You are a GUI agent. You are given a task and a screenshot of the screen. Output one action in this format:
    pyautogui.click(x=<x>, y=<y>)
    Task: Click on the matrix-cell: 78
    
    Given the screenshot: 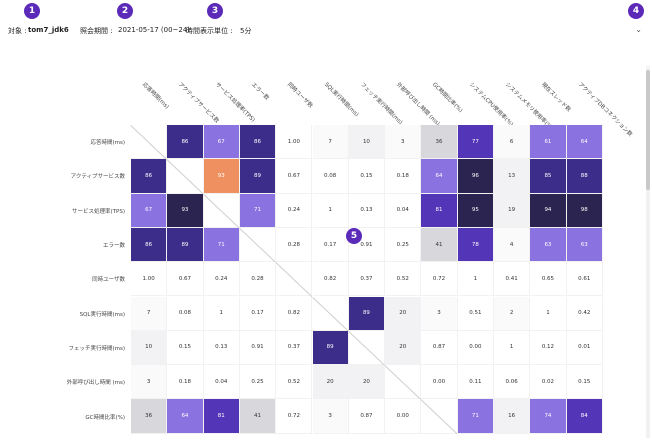 What is the action you would take?
    pyautogui.click(x=475, y=245)
    